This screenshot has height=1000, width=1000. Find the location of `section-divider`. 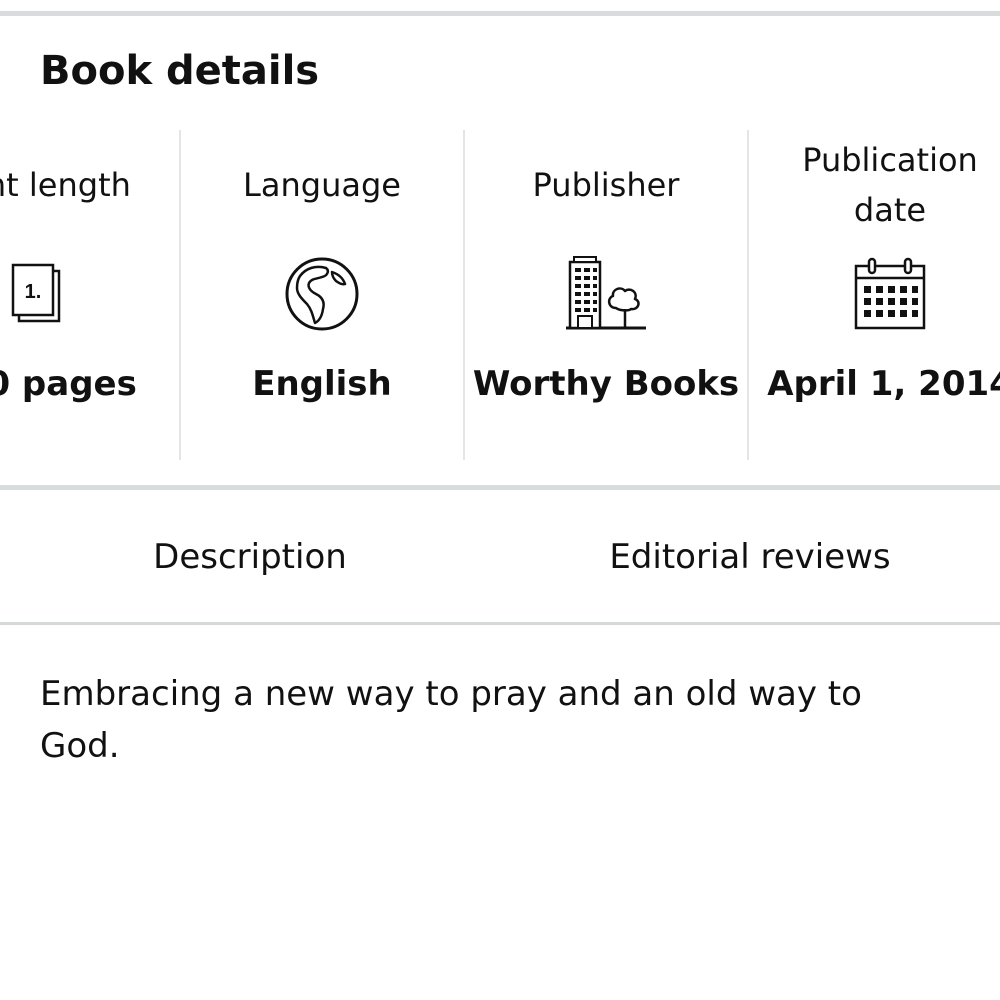

section-divider is located at coordinates (500, 487).